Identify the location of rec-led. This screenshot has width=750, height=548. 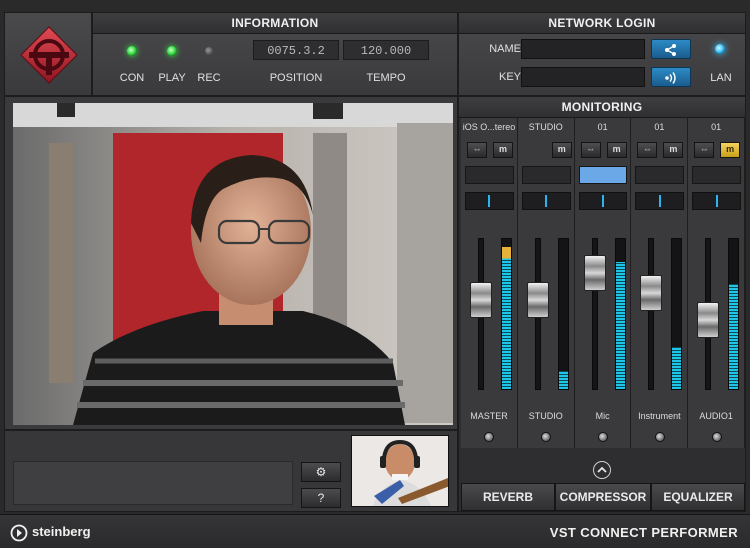
(209, 51).